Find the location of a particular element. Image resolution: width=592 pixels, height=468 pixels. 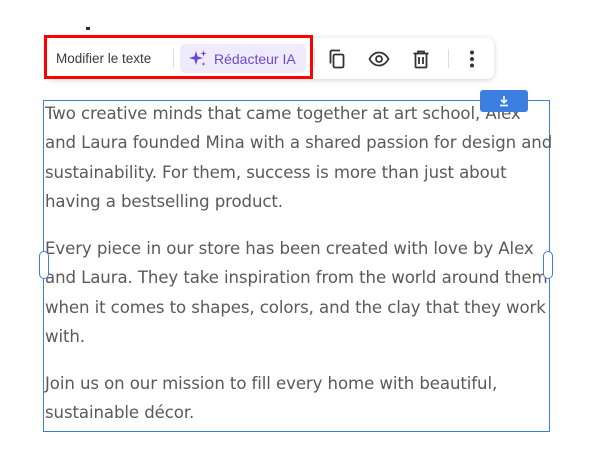

resize-handle-left is located at coordinates (44, 265).